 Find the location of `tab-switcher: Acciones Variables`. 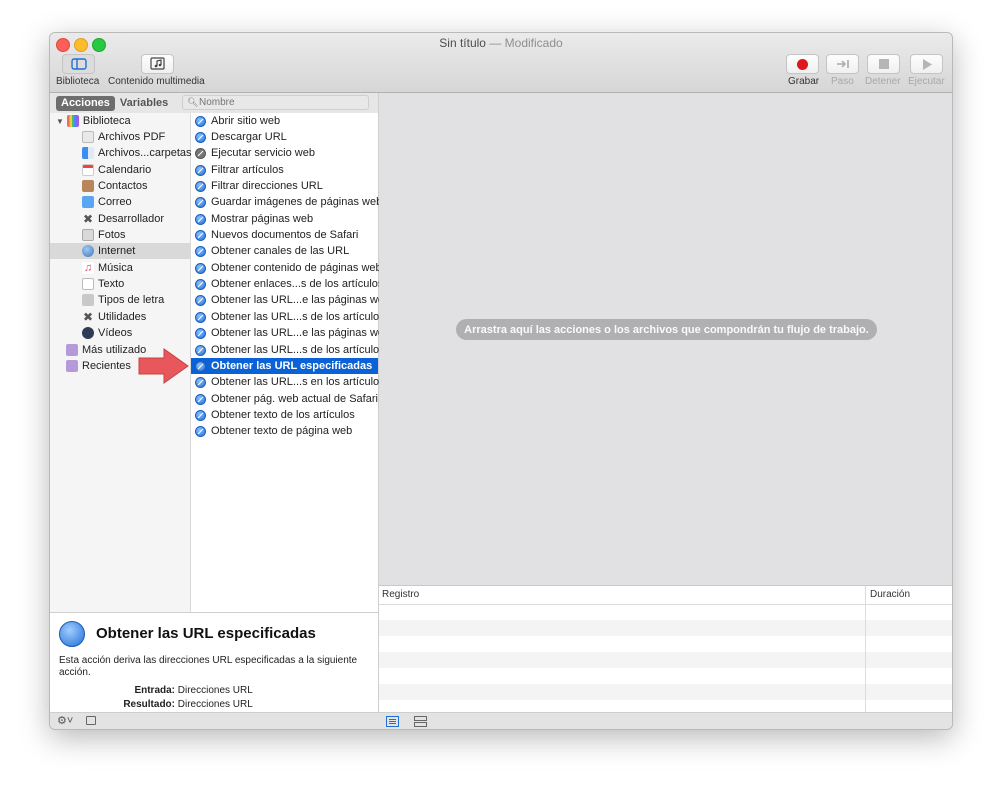

tab-switcher: Acciones Variables is located at coordinates (114, 103).